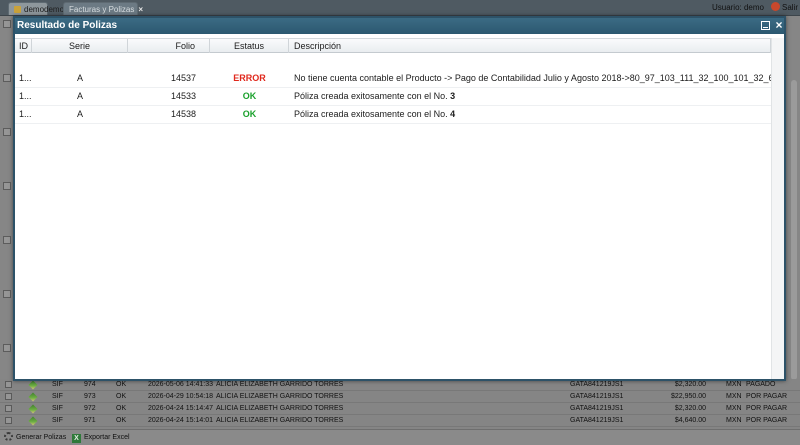 This screenshot has width=800, height=445. Describe the element at coordinates (23, 46) in the screenshot. I see `column-header-id: ID` at that location.